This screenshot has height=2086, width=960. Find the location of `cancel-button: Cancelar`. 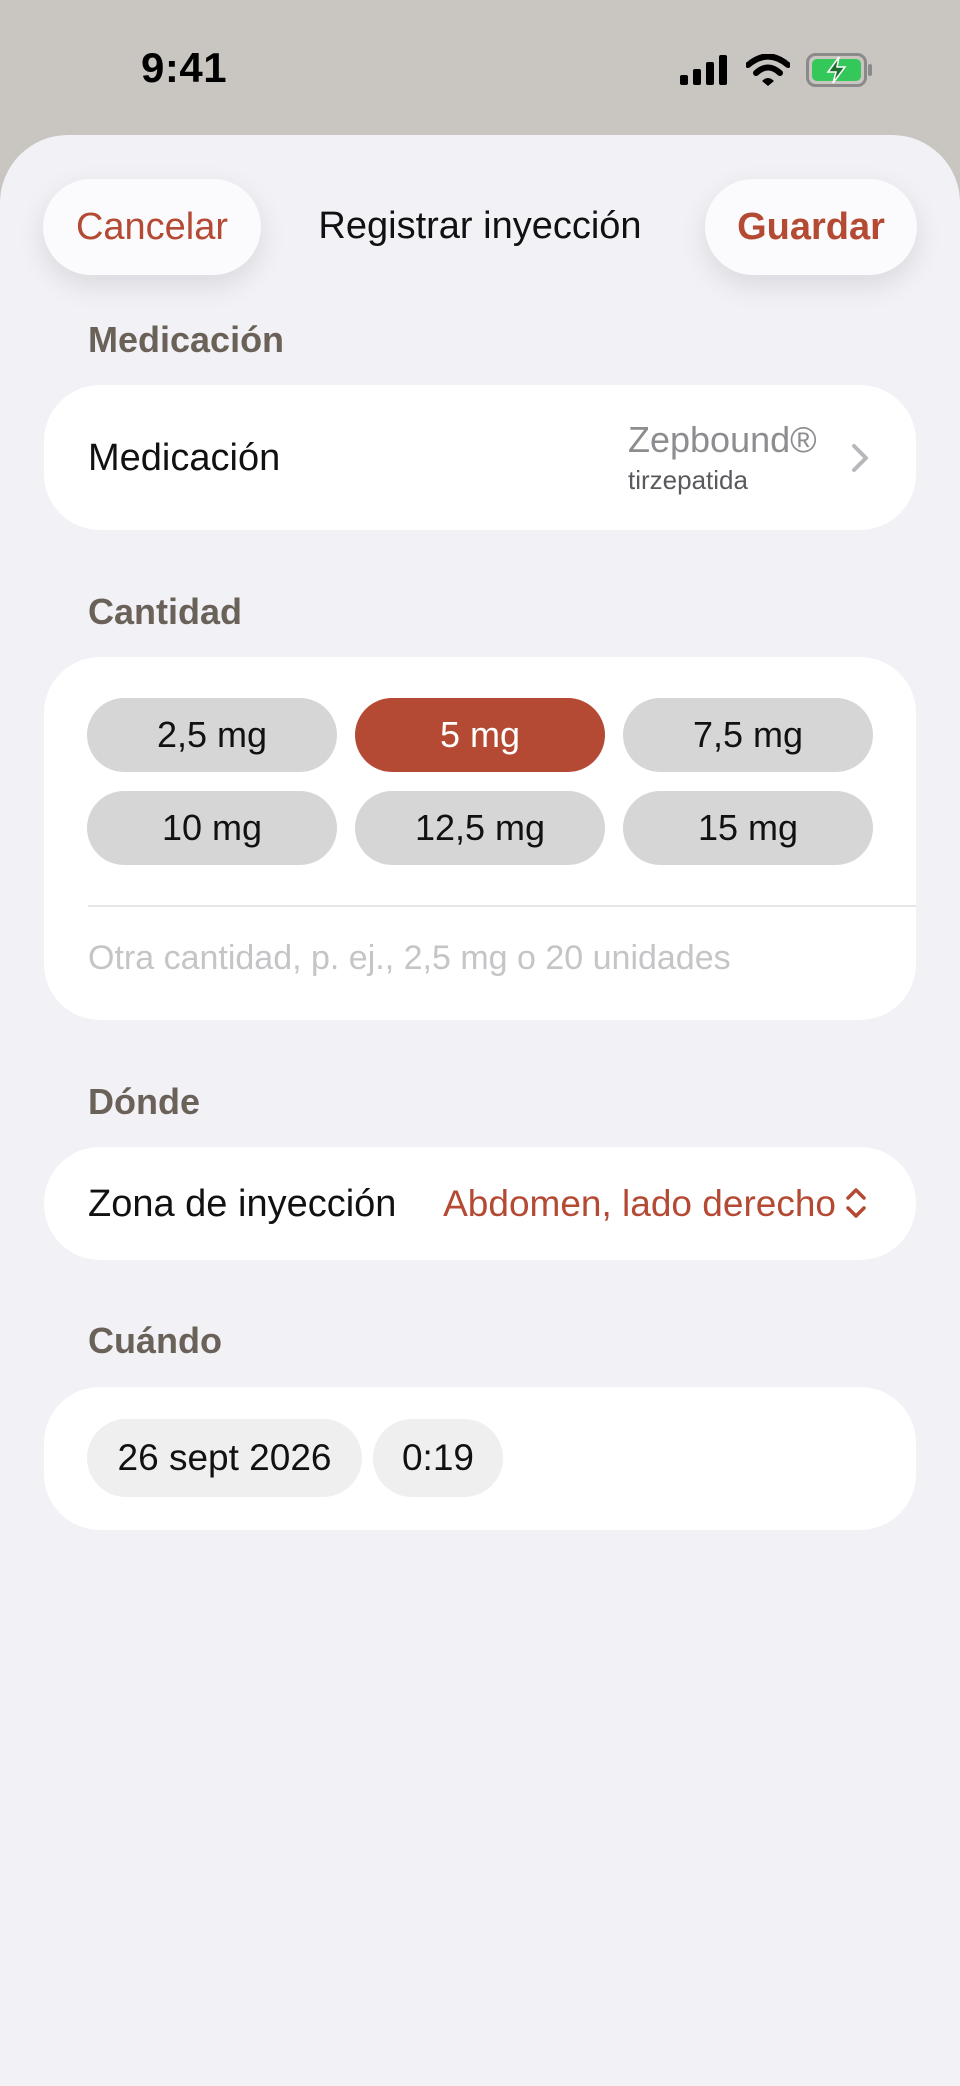

cancel-button: Cancelar is located at coordinates (152, 227).